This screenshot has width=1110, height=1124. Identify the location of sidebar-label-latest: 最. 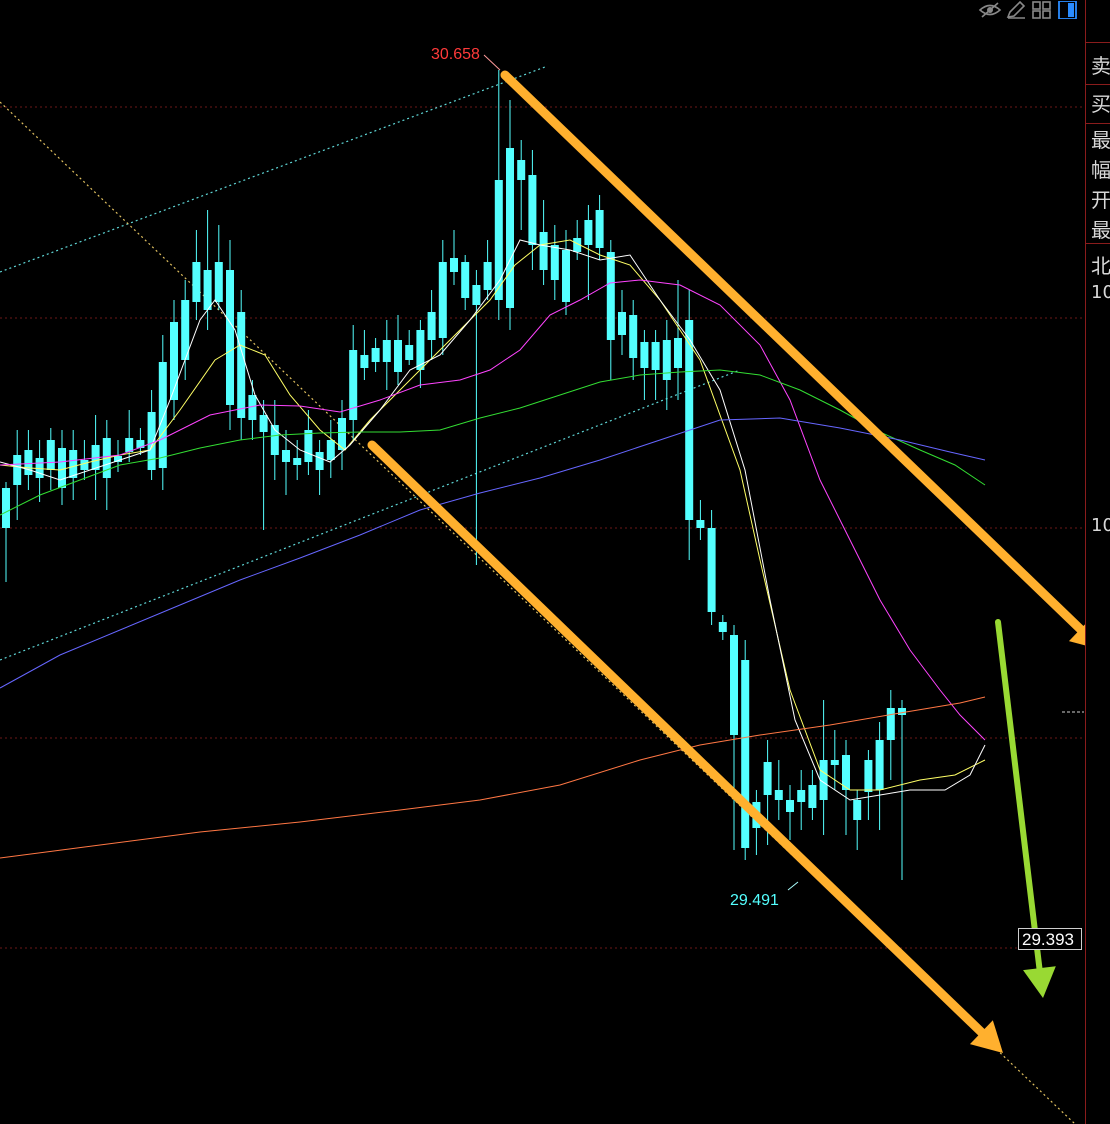
(1100, 140).